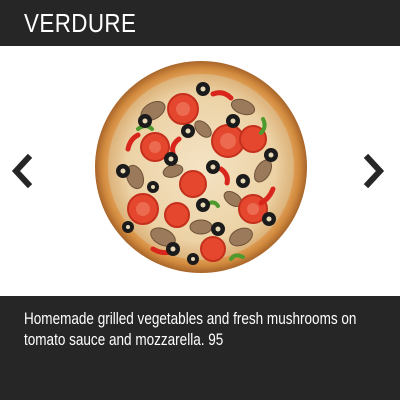  Describe the element at coordinates (80, 23) in the screenshot. I see `product-title: VERDURE` at that location.